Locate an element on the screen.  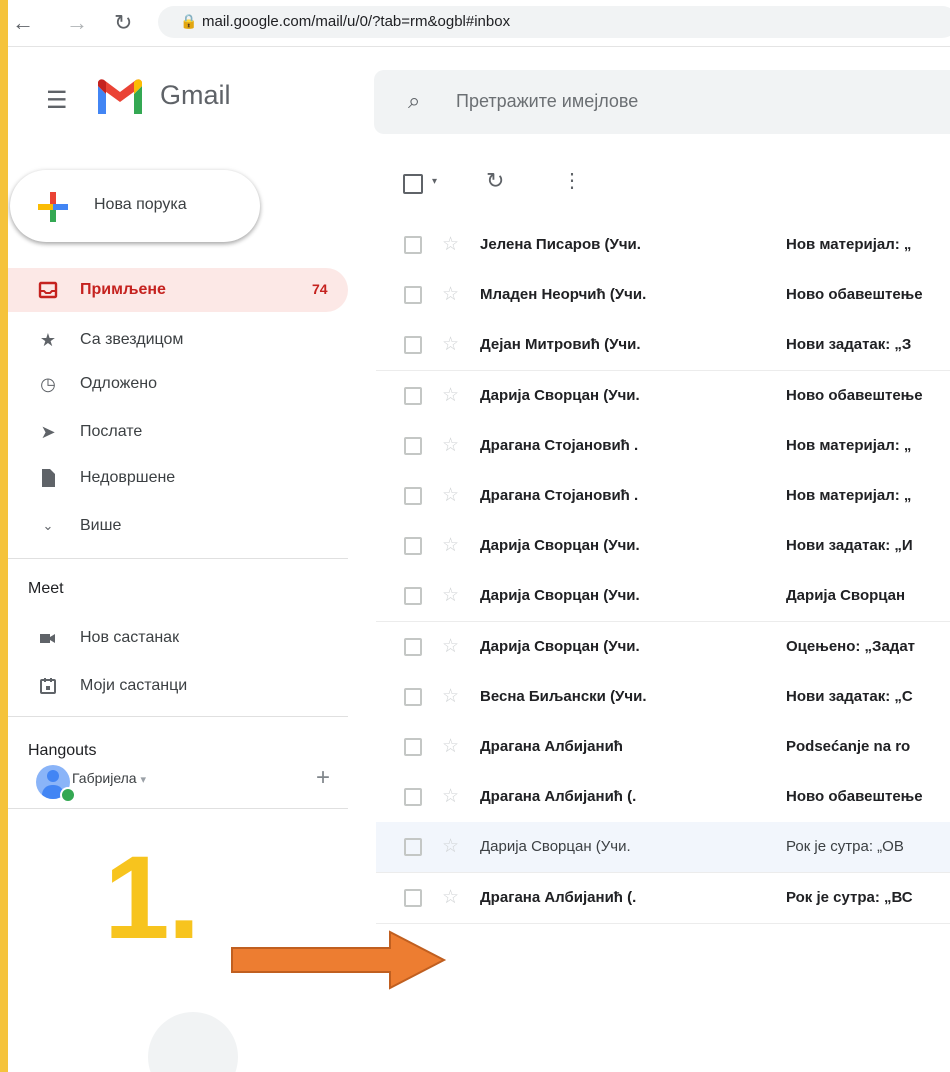
email-row: ☆ Јелена Писаров (Учи. Нов материјал: „ is located at coordinates (663, 245).